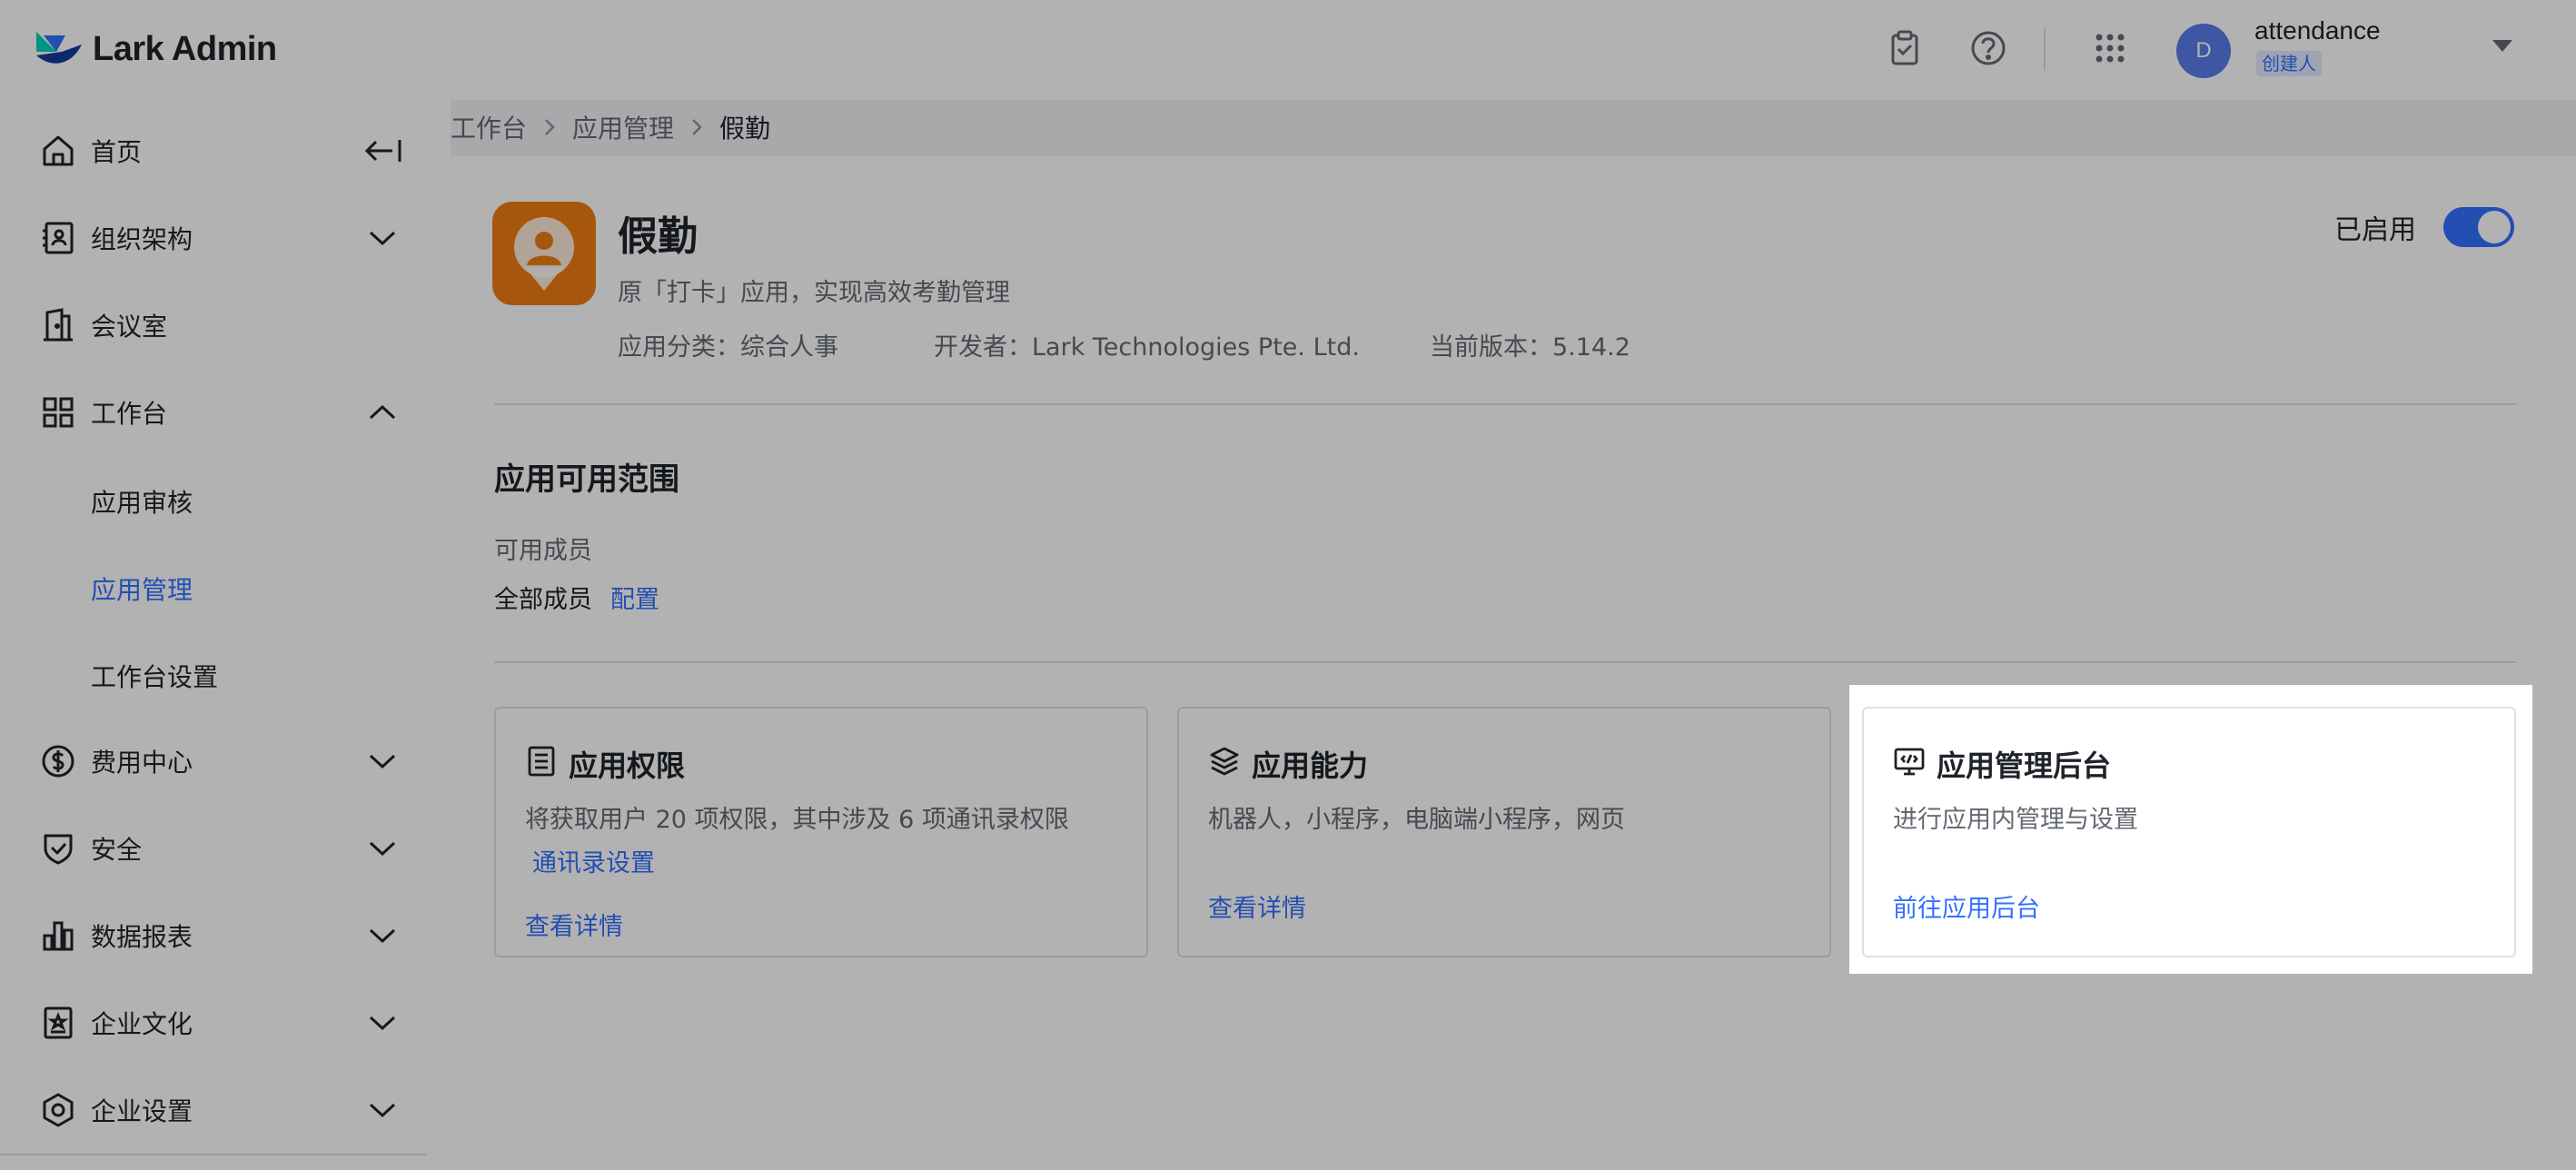  I want to click on breadcrumb: 工作台 应用管理 假勤, so click(610, 127).